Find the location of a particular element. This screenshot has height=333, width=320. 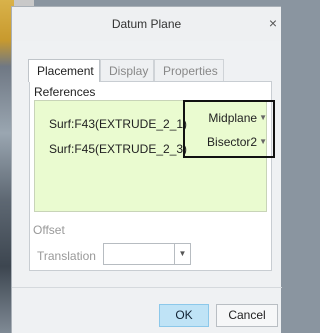

button-separator is located at coordinates (147, 287).